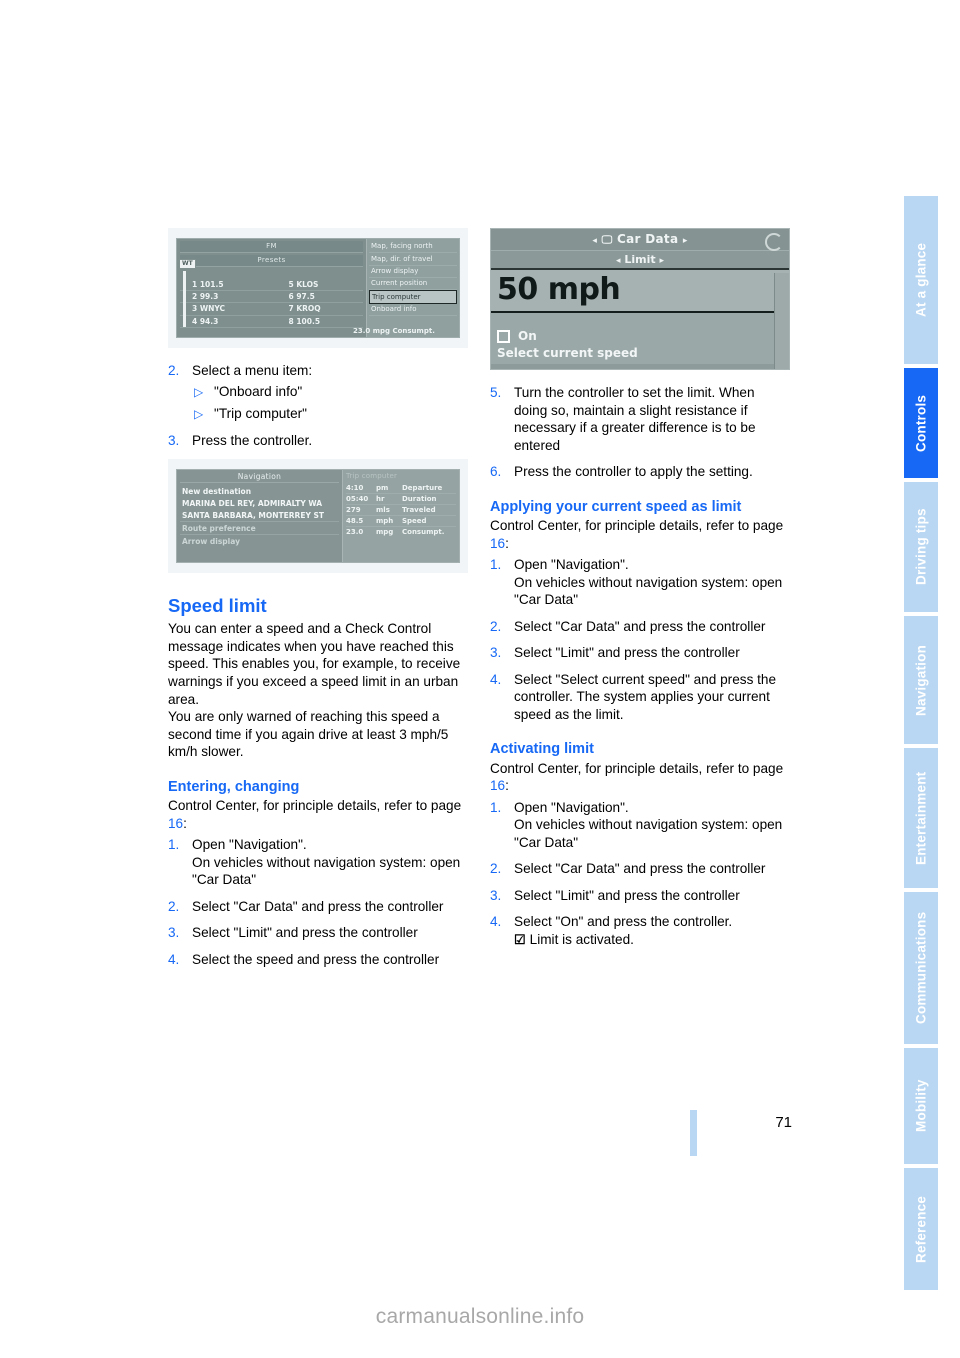 Image resolution: width=960 pixels, height=1358 pixels. I want to click on navigation-entry: MARINA DEL REY, ADMIRALTY WA, so click(252, 503).